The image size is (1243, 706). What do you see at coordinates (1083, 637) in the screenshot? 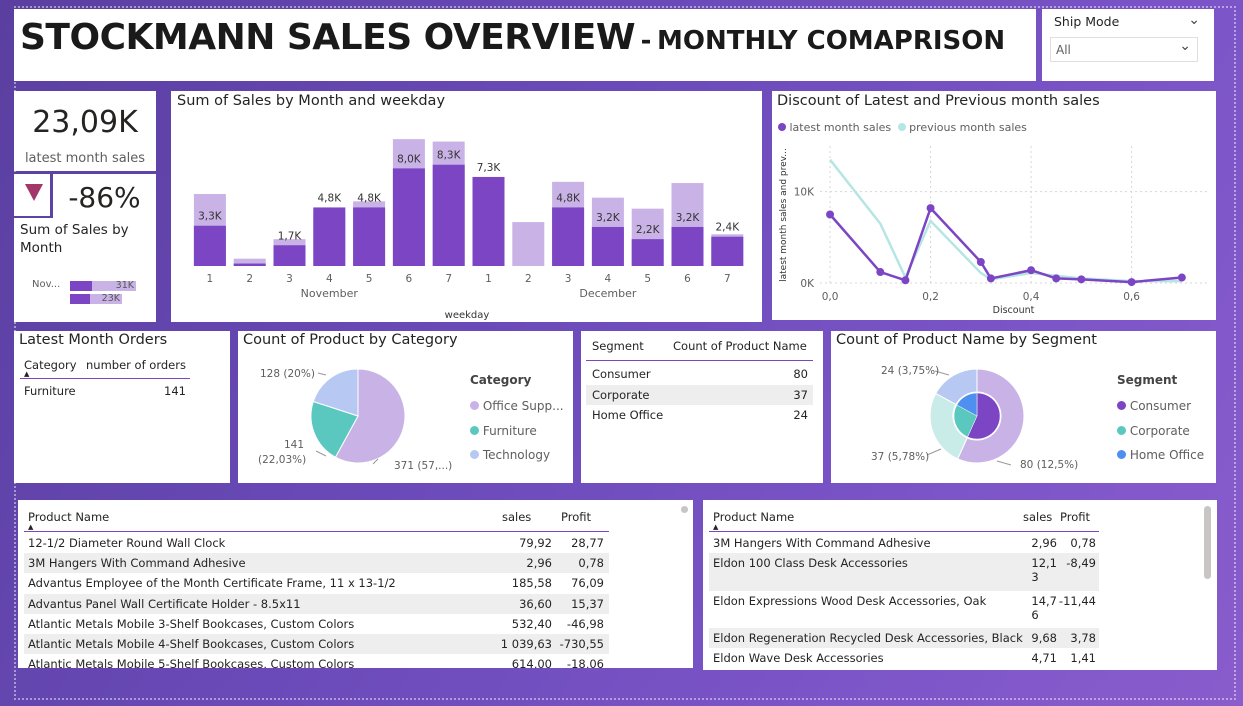
I see `product-profit: 3,78` at bounding box center [1083, 637].